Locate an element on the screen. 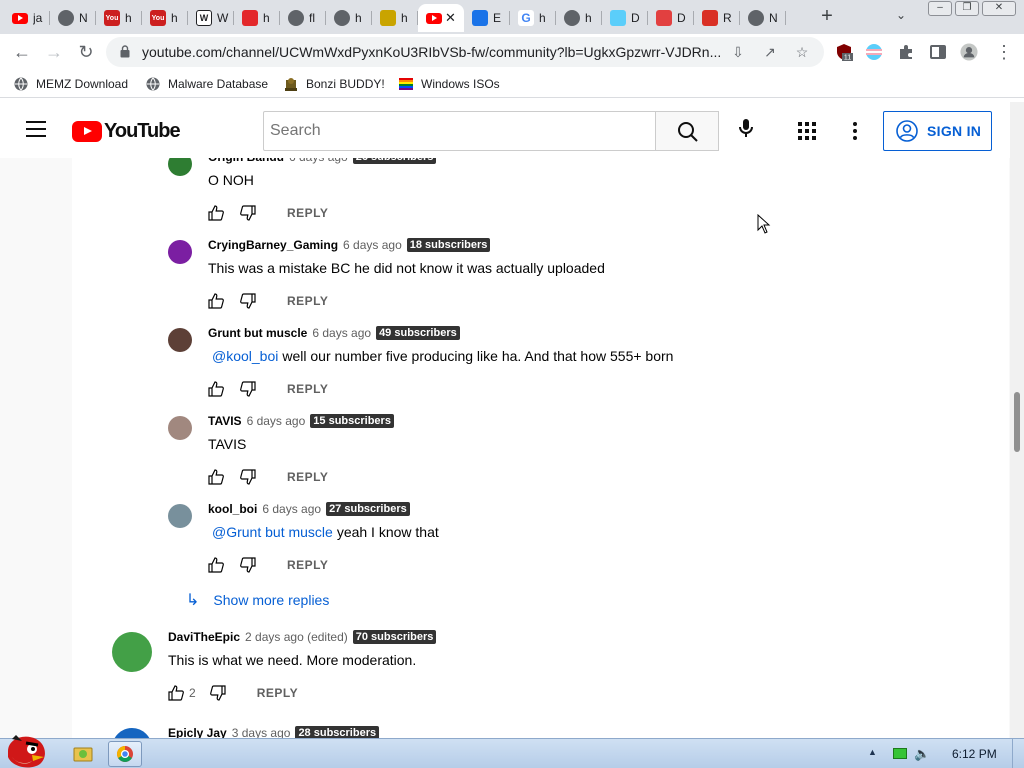 This screenshot has width=1024, height=768. new-tab-button: + is located at coordinates (827, 17).